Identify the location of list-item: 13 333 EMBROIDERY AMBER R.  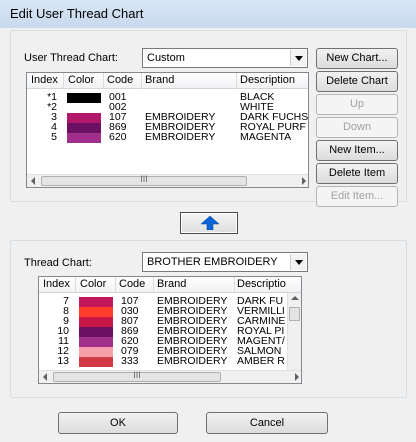
(170, 361).